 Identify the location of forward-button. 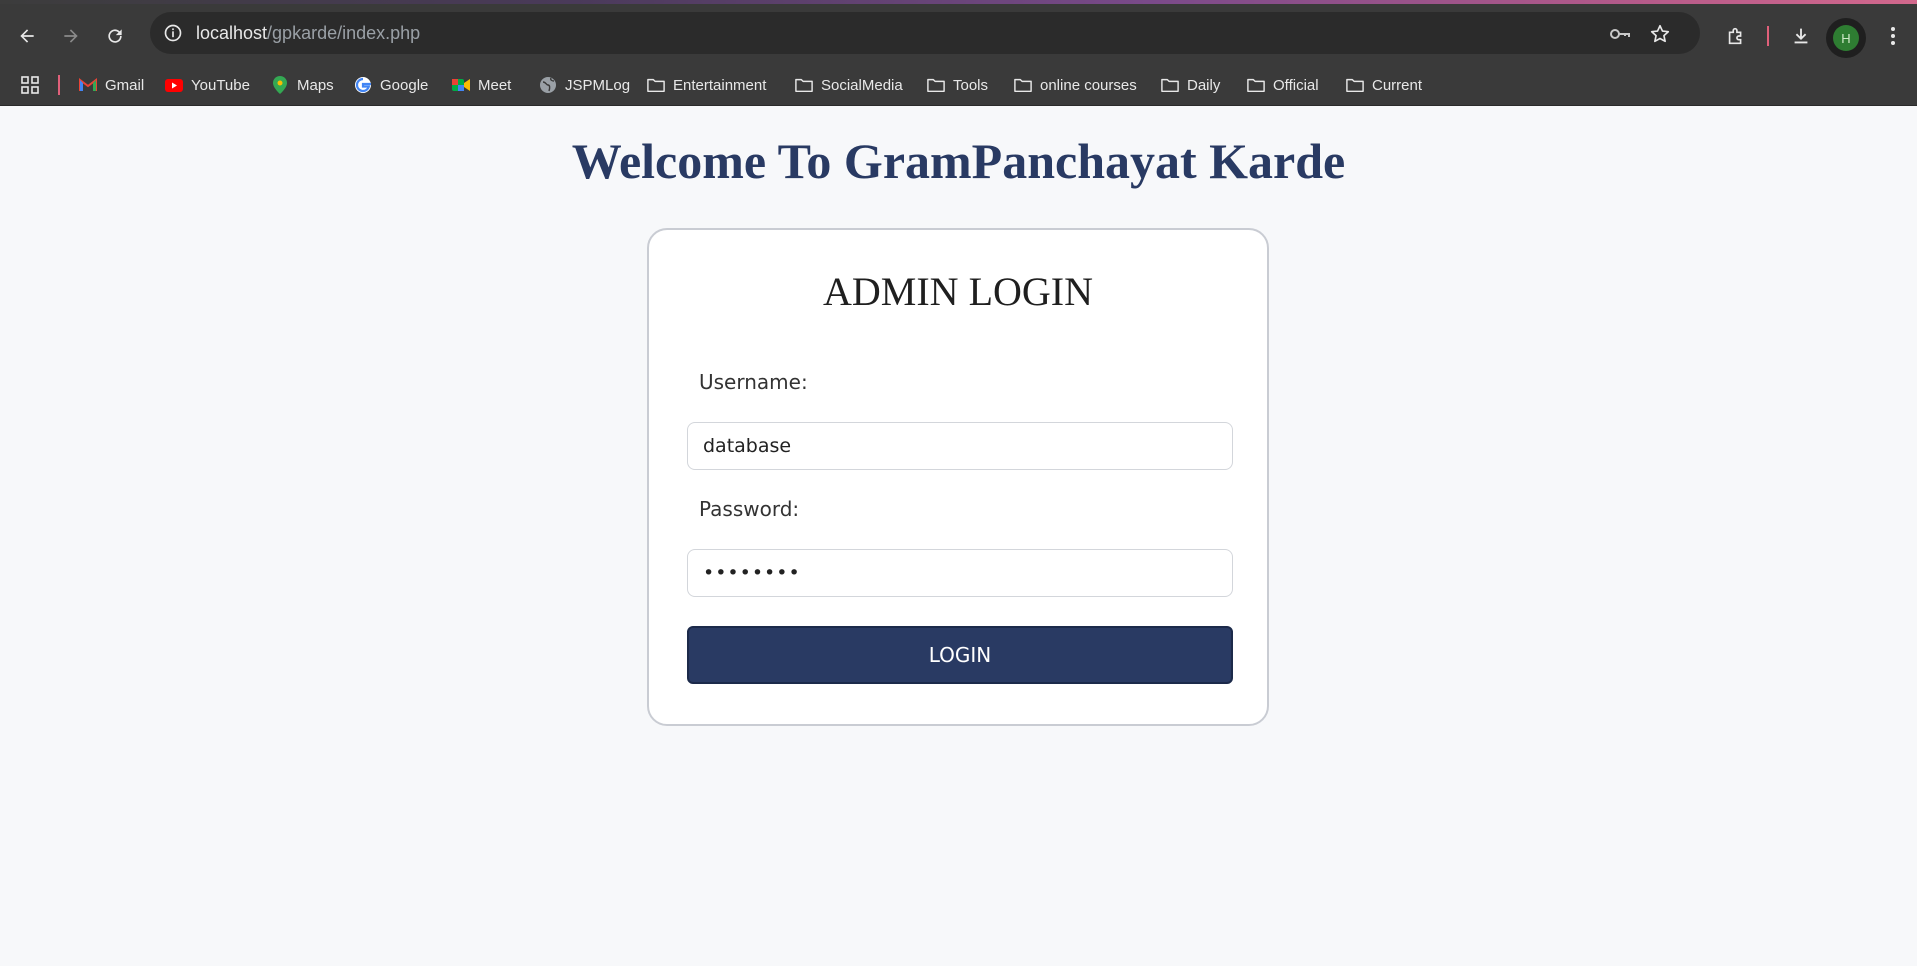
(71, 36).